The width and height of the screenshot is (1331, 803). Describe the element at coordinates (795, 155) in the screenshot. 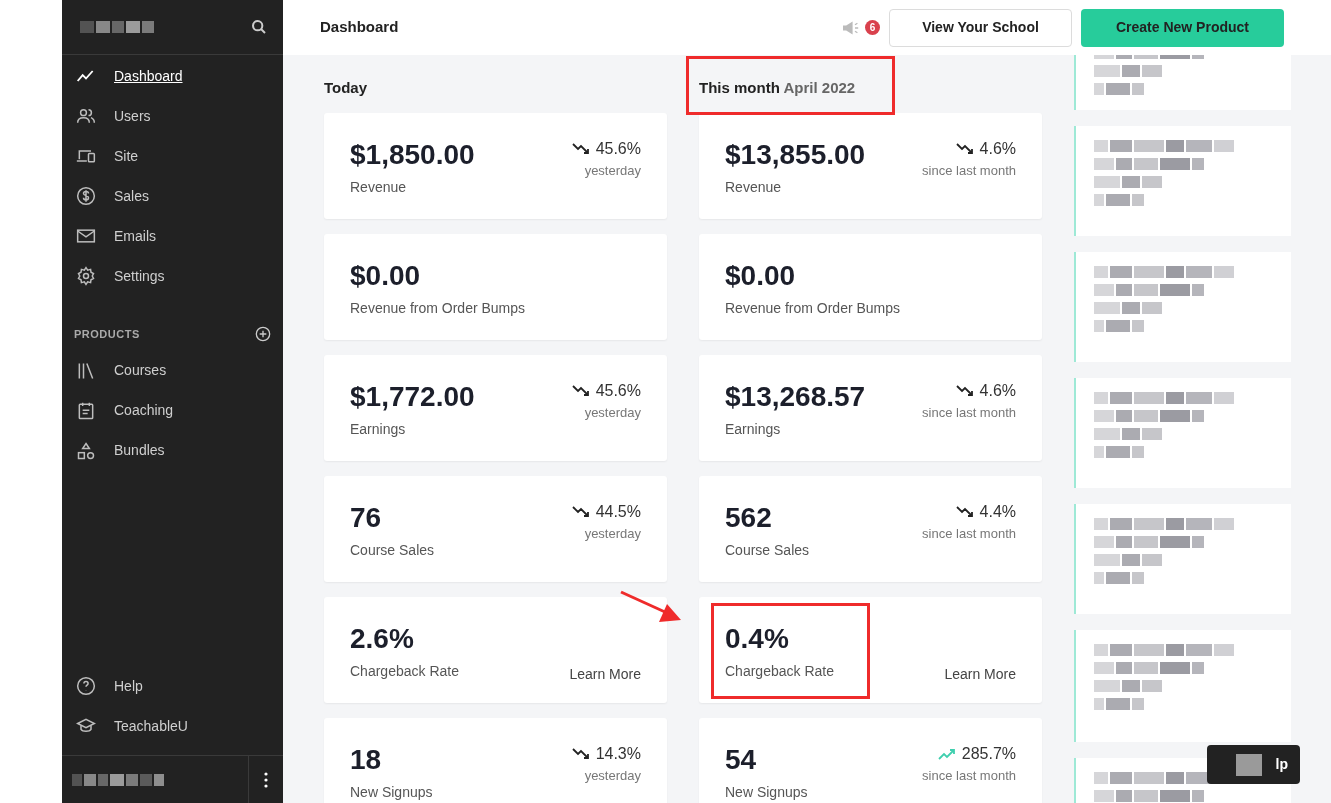

I see `stat-value: $13,855.00` at that location.